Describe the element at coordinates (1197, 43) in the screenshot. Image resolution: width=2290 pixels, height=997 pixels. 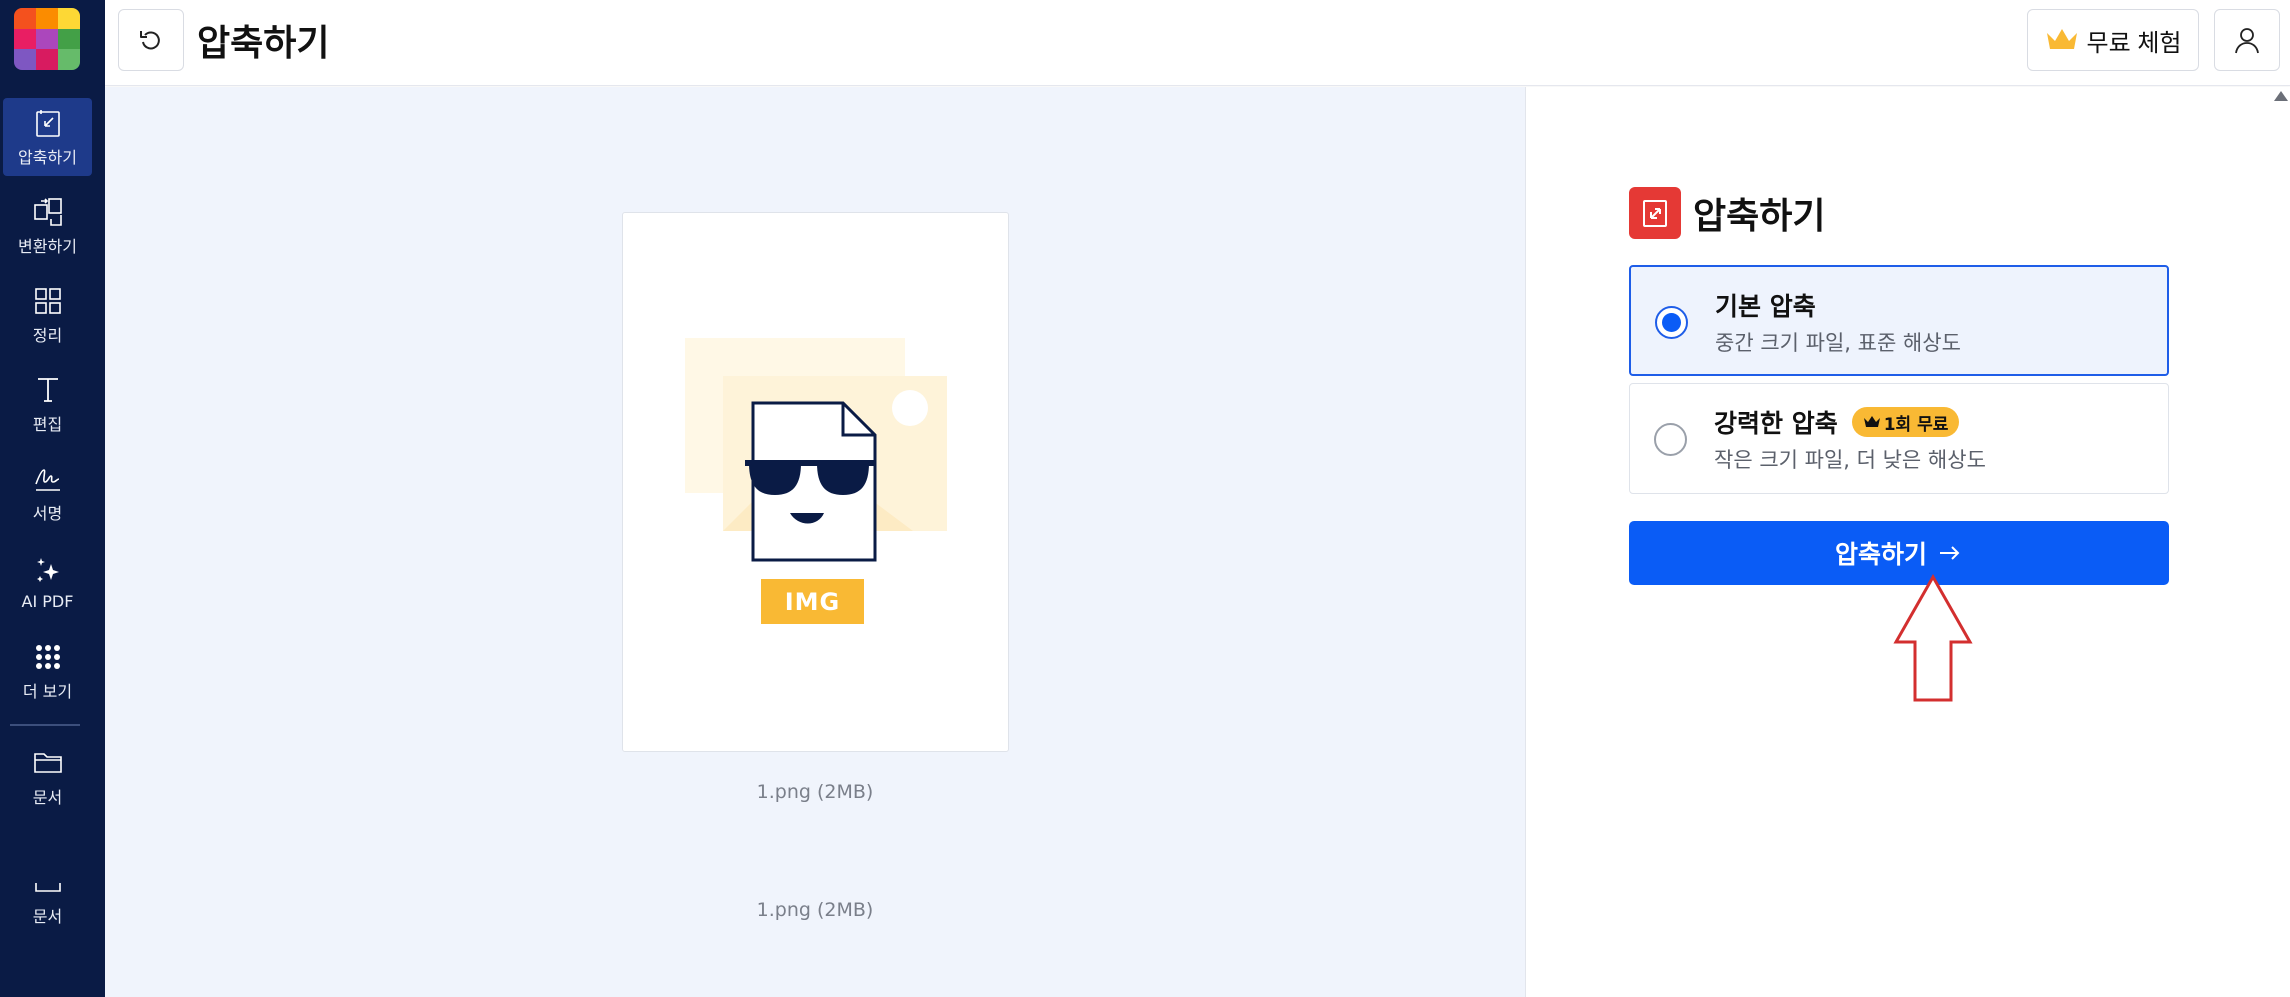
I see `top-header: 압축하기 무료 체험` at that location.